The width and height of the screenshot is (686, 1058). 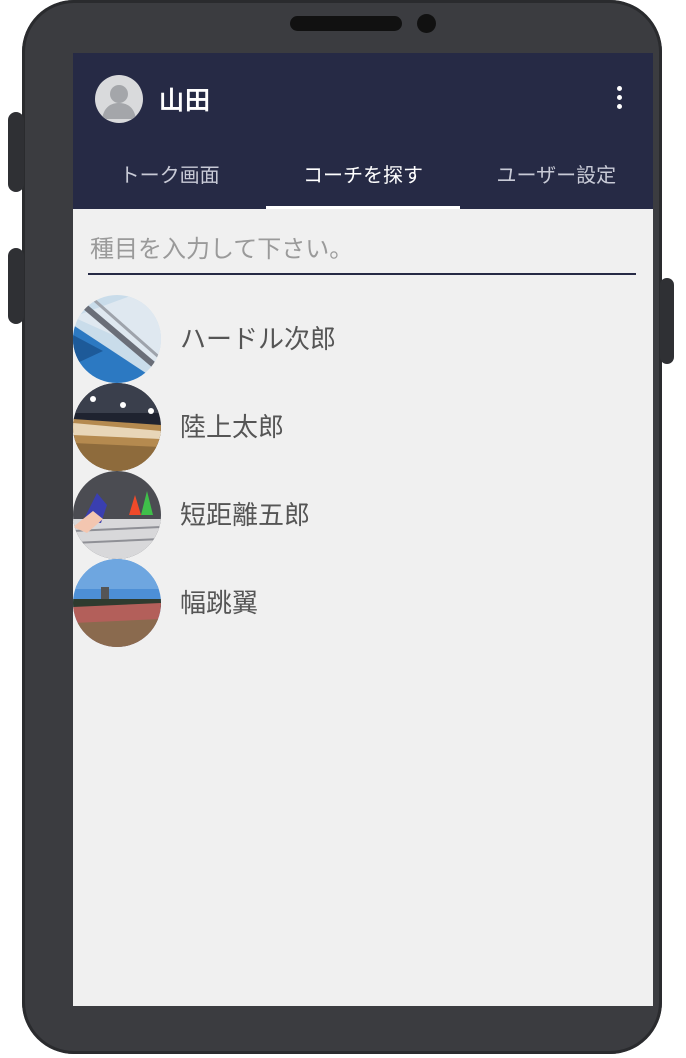 What do you see at coordinates (363, 427) in the screenshot?
I see `list-item: 陸上太郎` at bounding box center [363, 427].